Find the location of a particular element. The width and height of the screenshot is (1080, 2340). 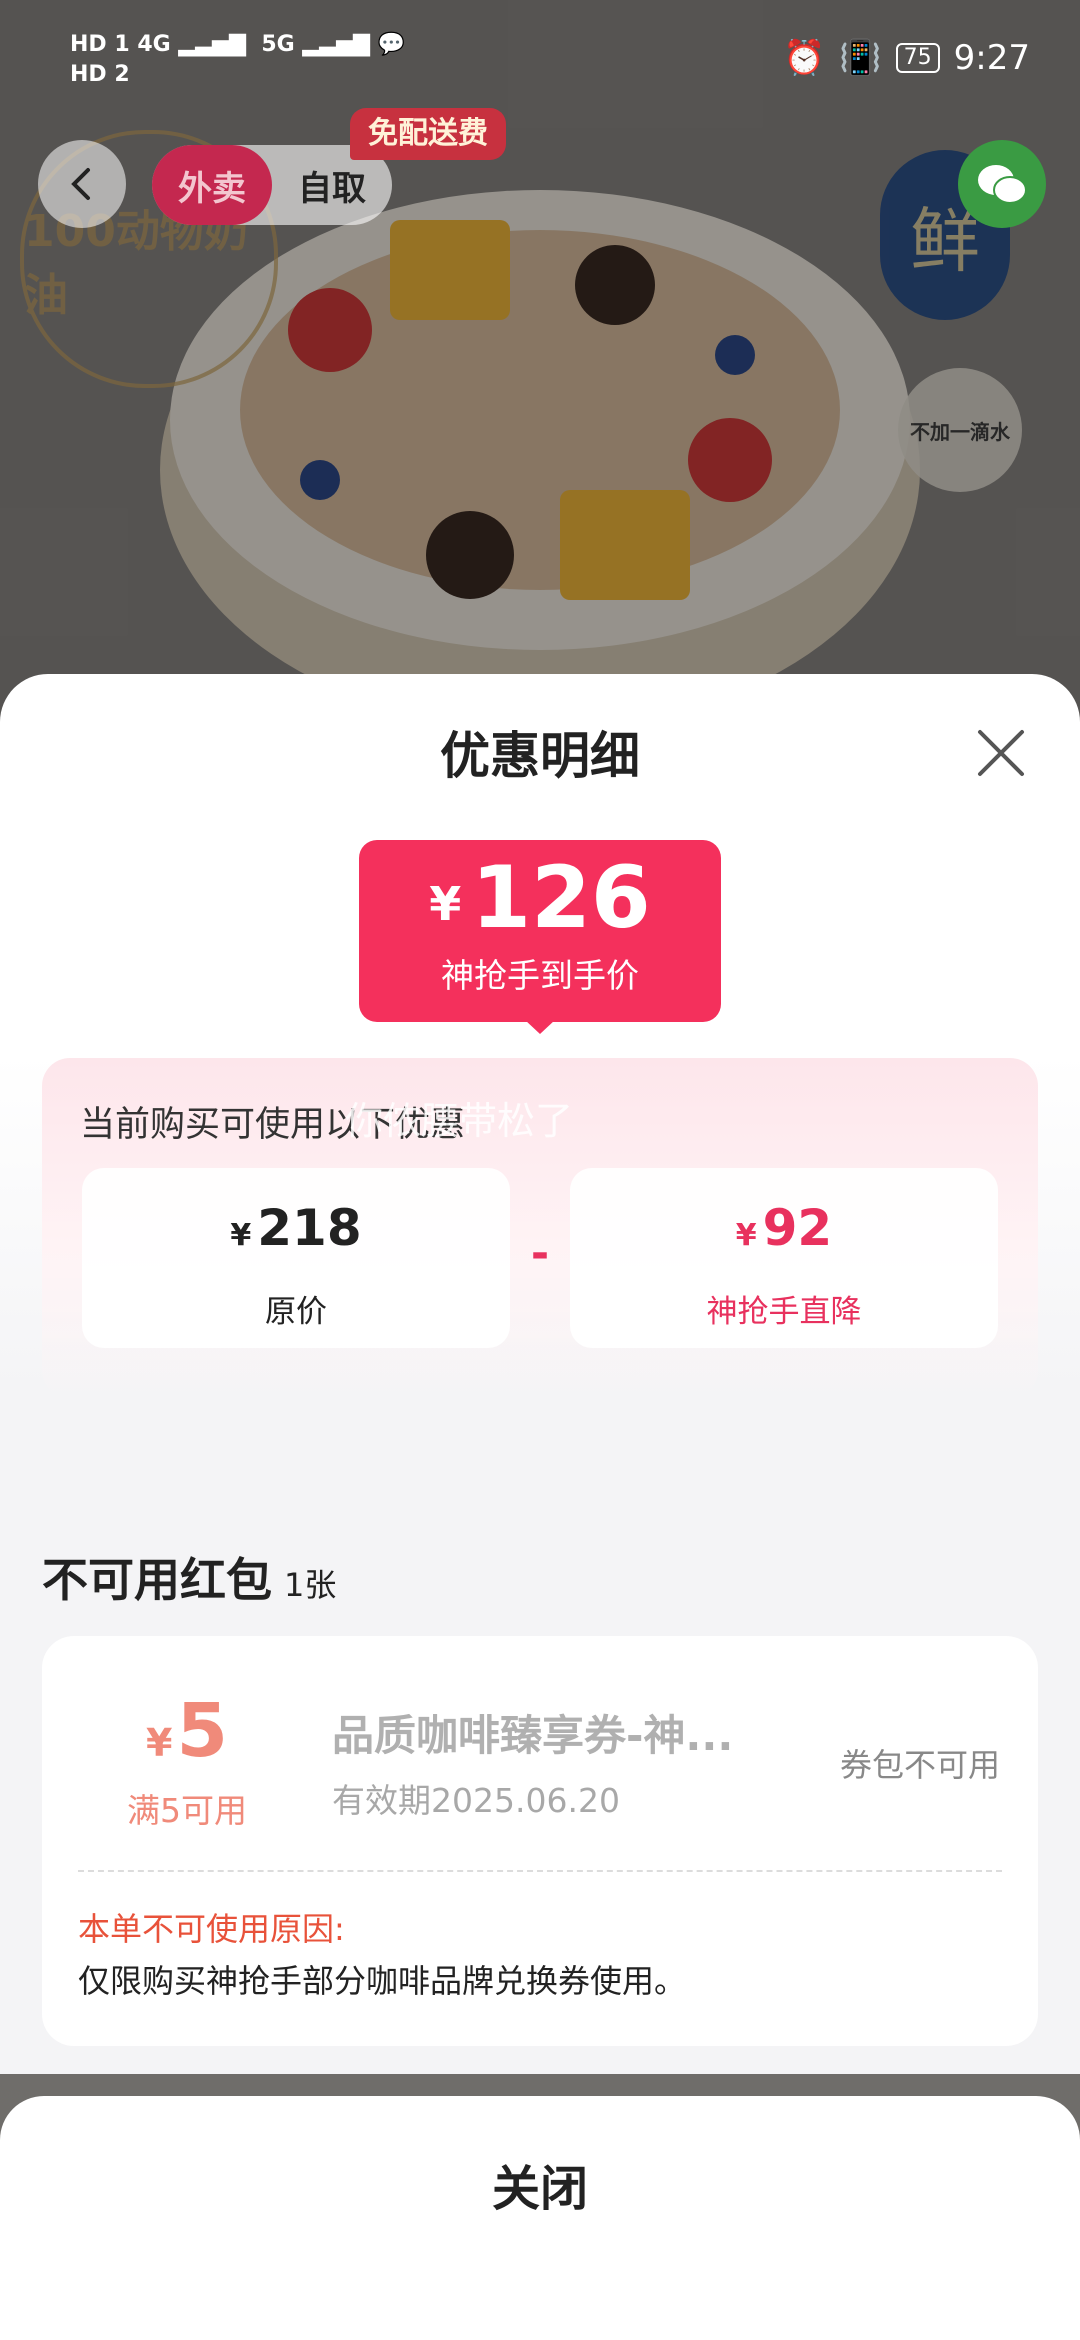

alarm-icon: ⏰ is located at coordinates (804, 58).